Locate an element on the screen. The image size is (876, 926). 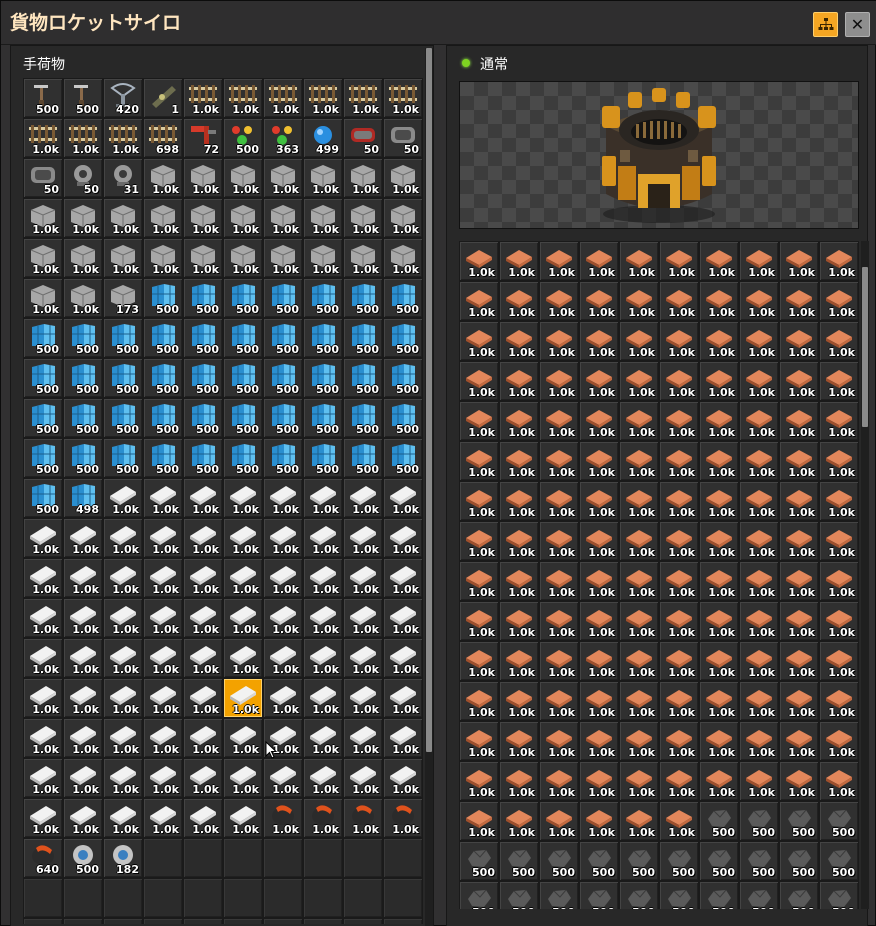
inventory-slot-rail: 698 is located at coordinates (163, 138).